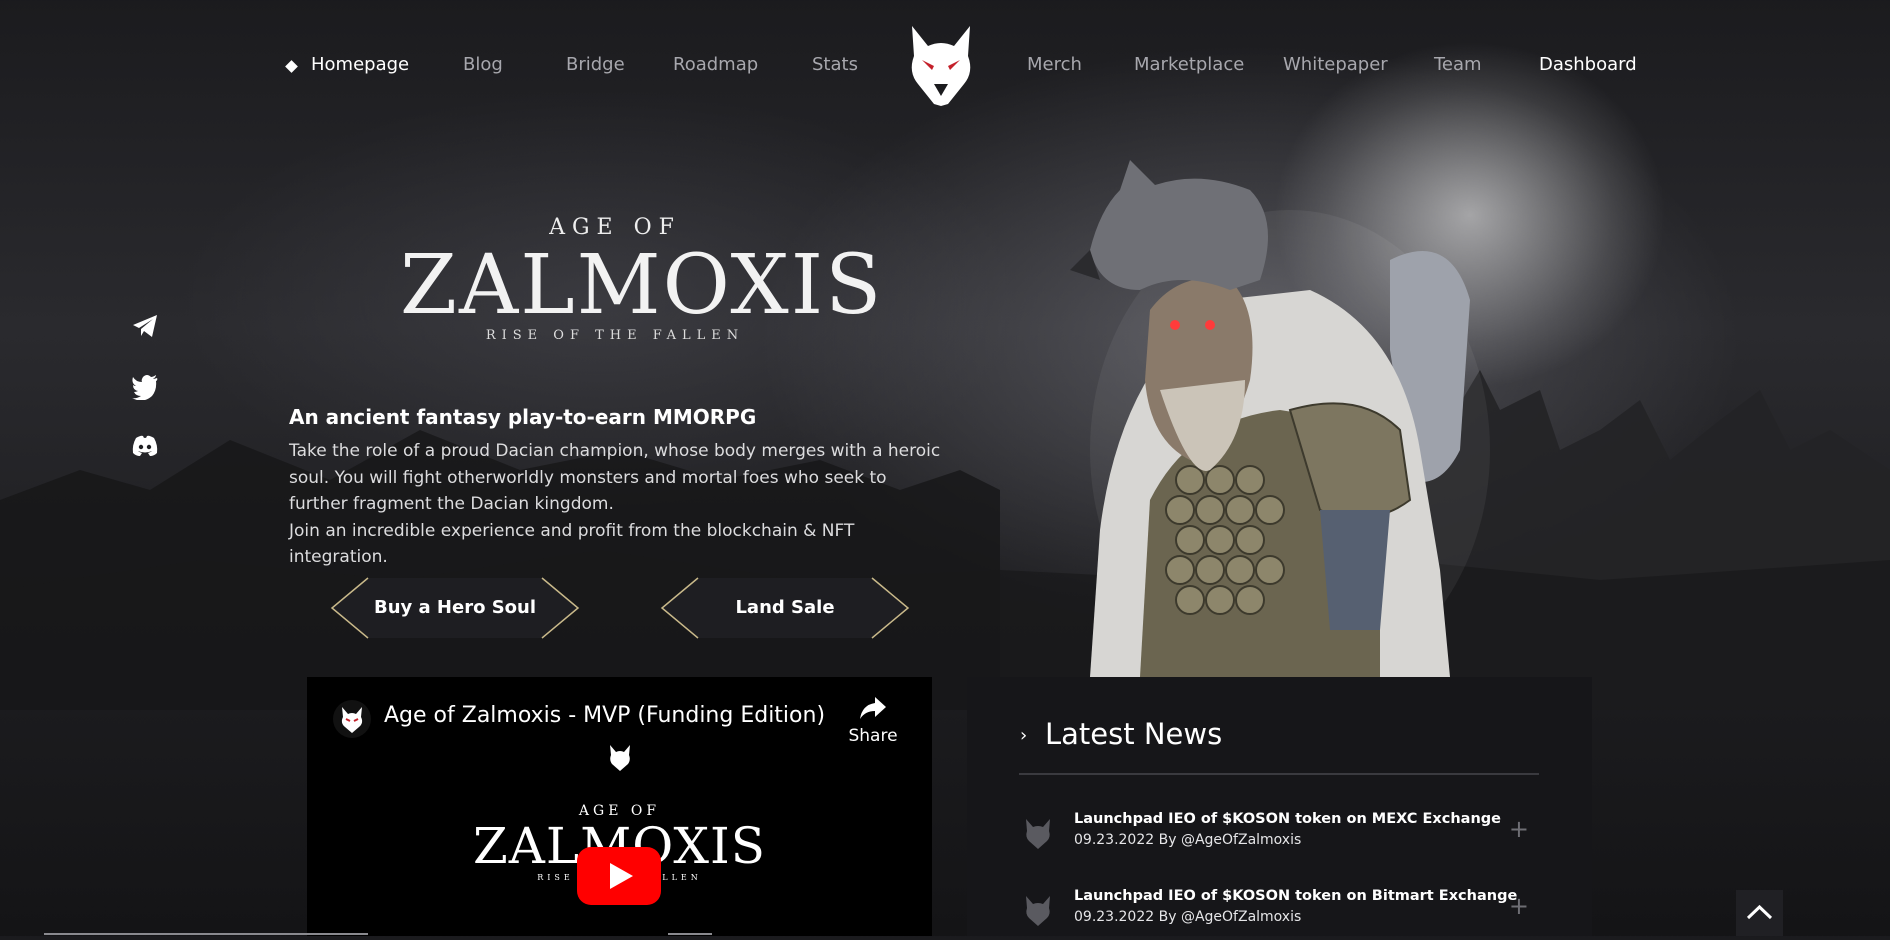  Describe the element at coordinates (1024, 735) in the screenshot. I see `chevron-right-icon: ›` at that location.